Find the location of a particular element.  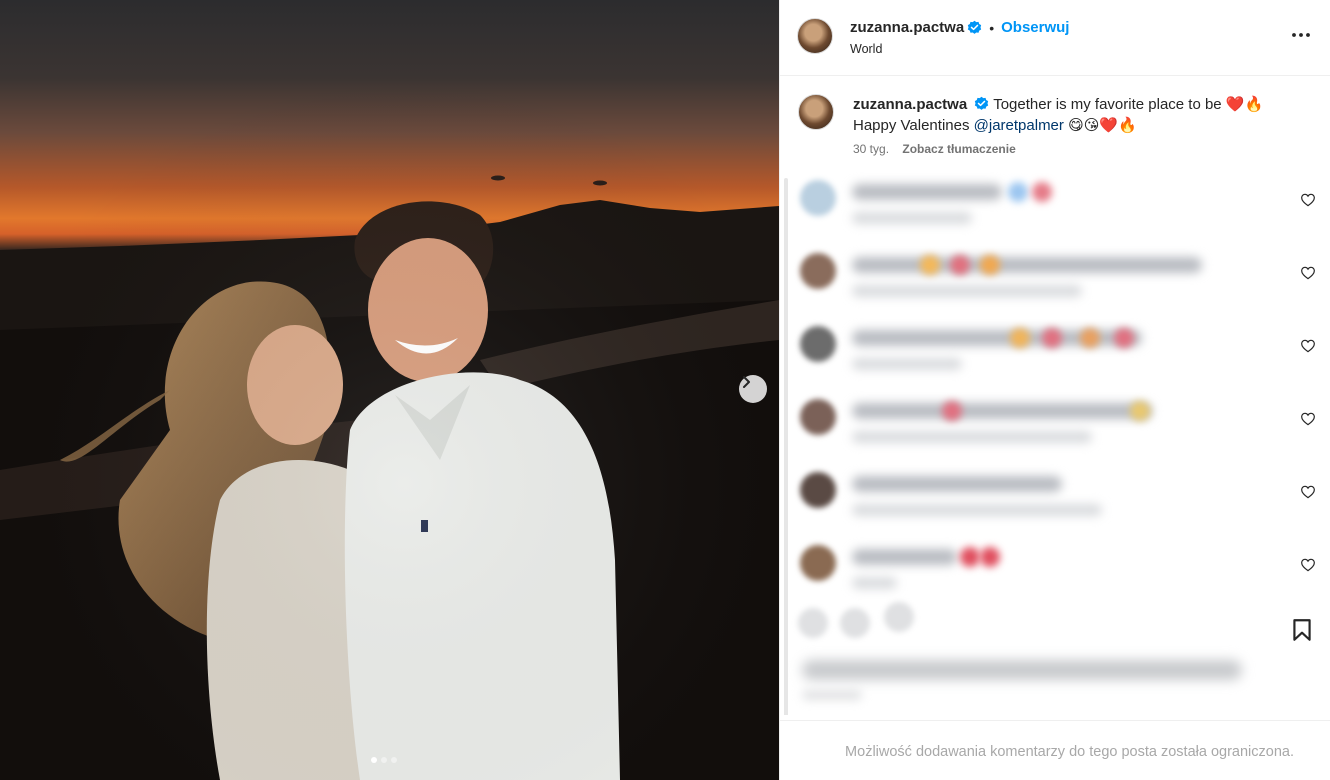

caption-username: zuzanna.pactwa is located at coordinates (910, 104).